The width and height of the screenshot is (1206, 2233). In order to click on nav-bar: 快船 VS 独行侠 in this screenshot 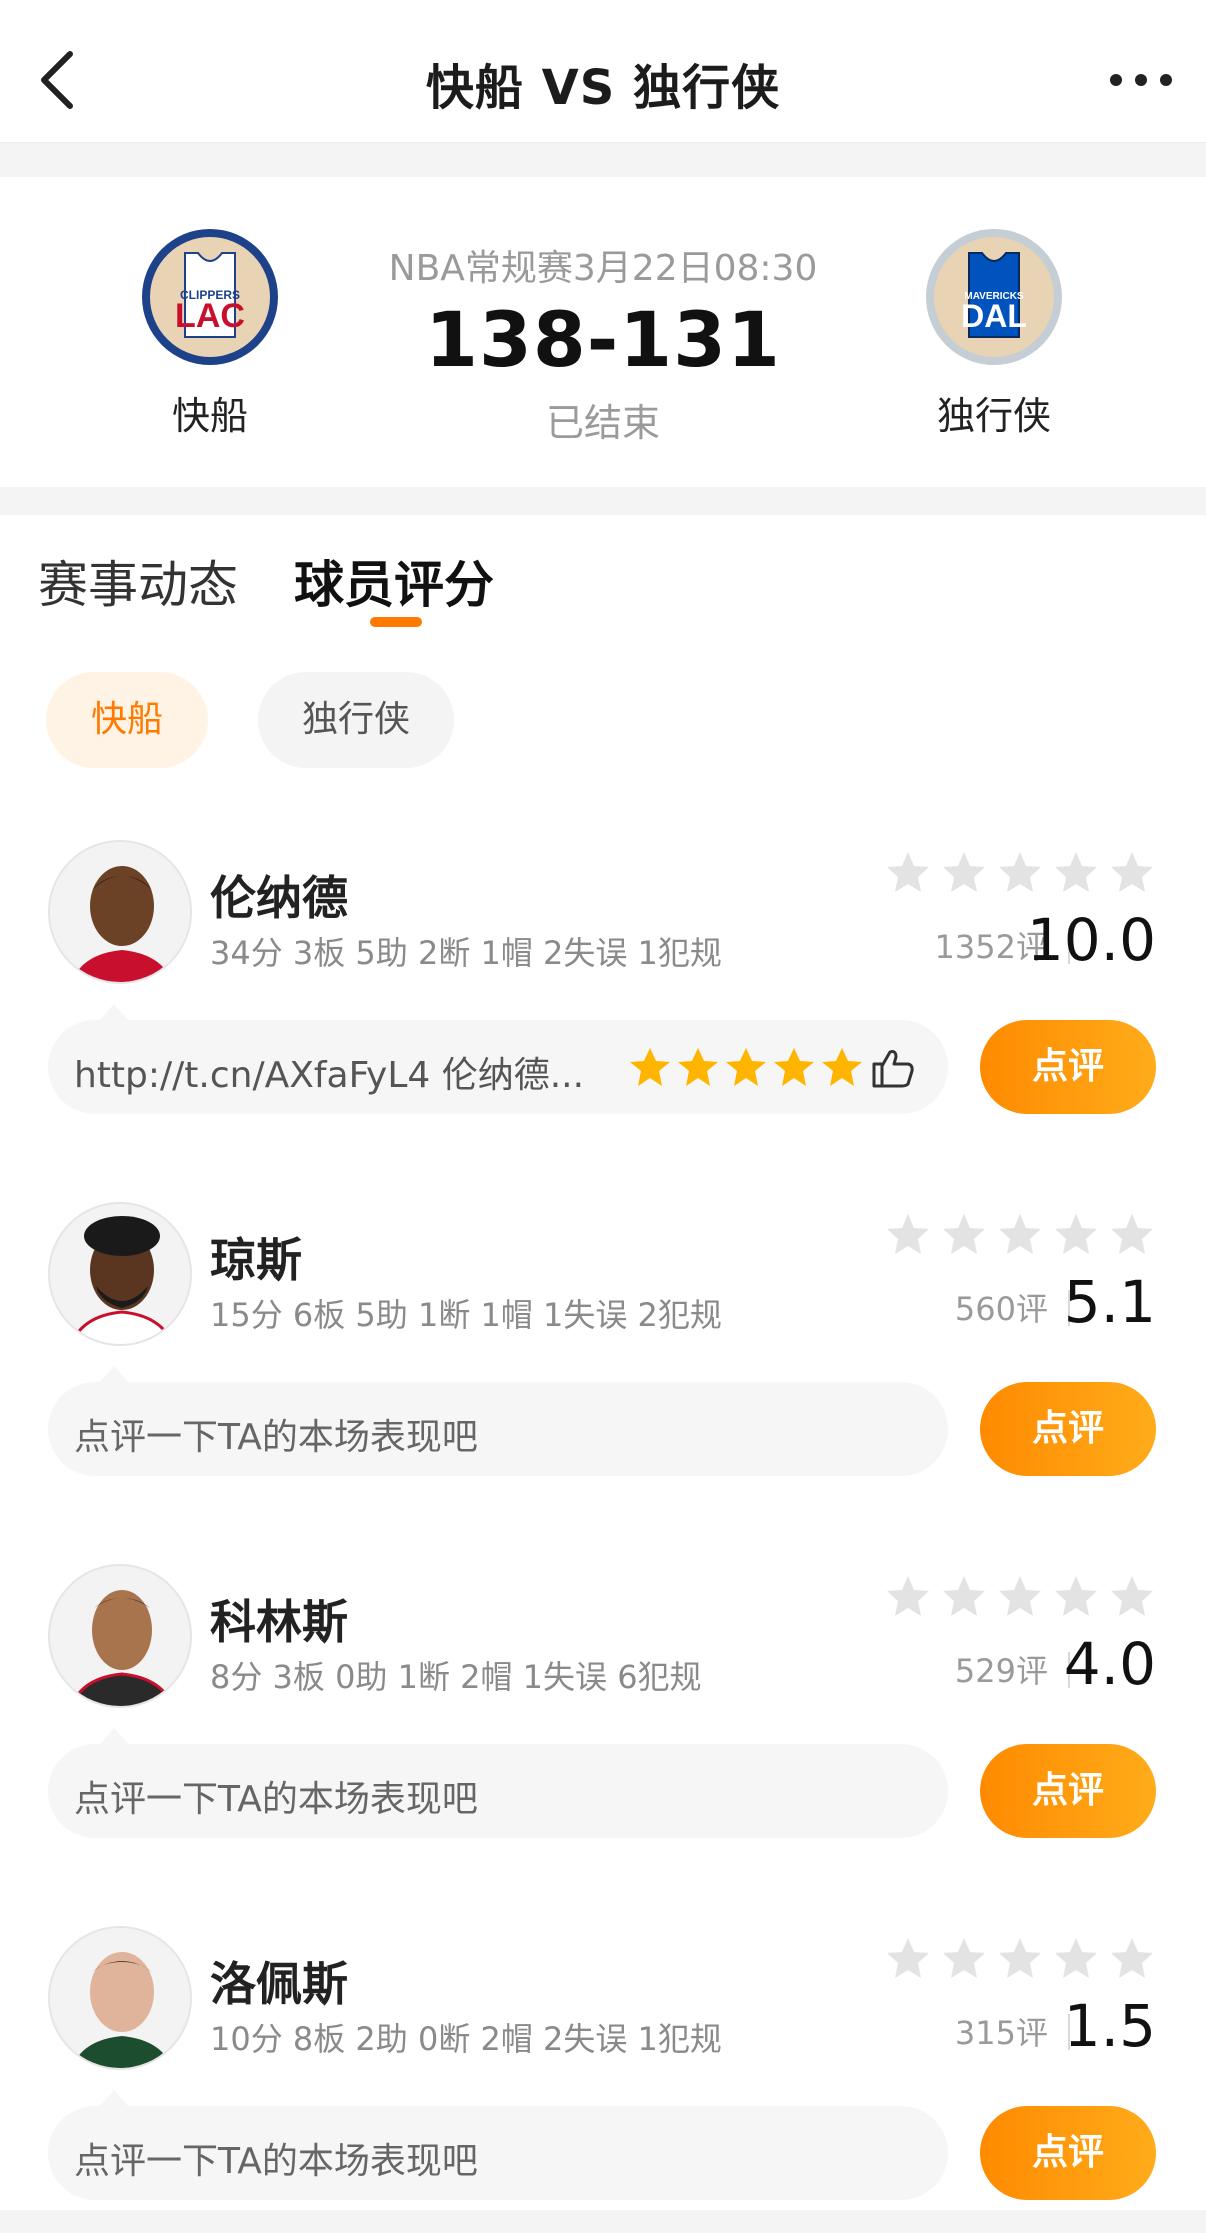, I will do `click(603, 71)`.